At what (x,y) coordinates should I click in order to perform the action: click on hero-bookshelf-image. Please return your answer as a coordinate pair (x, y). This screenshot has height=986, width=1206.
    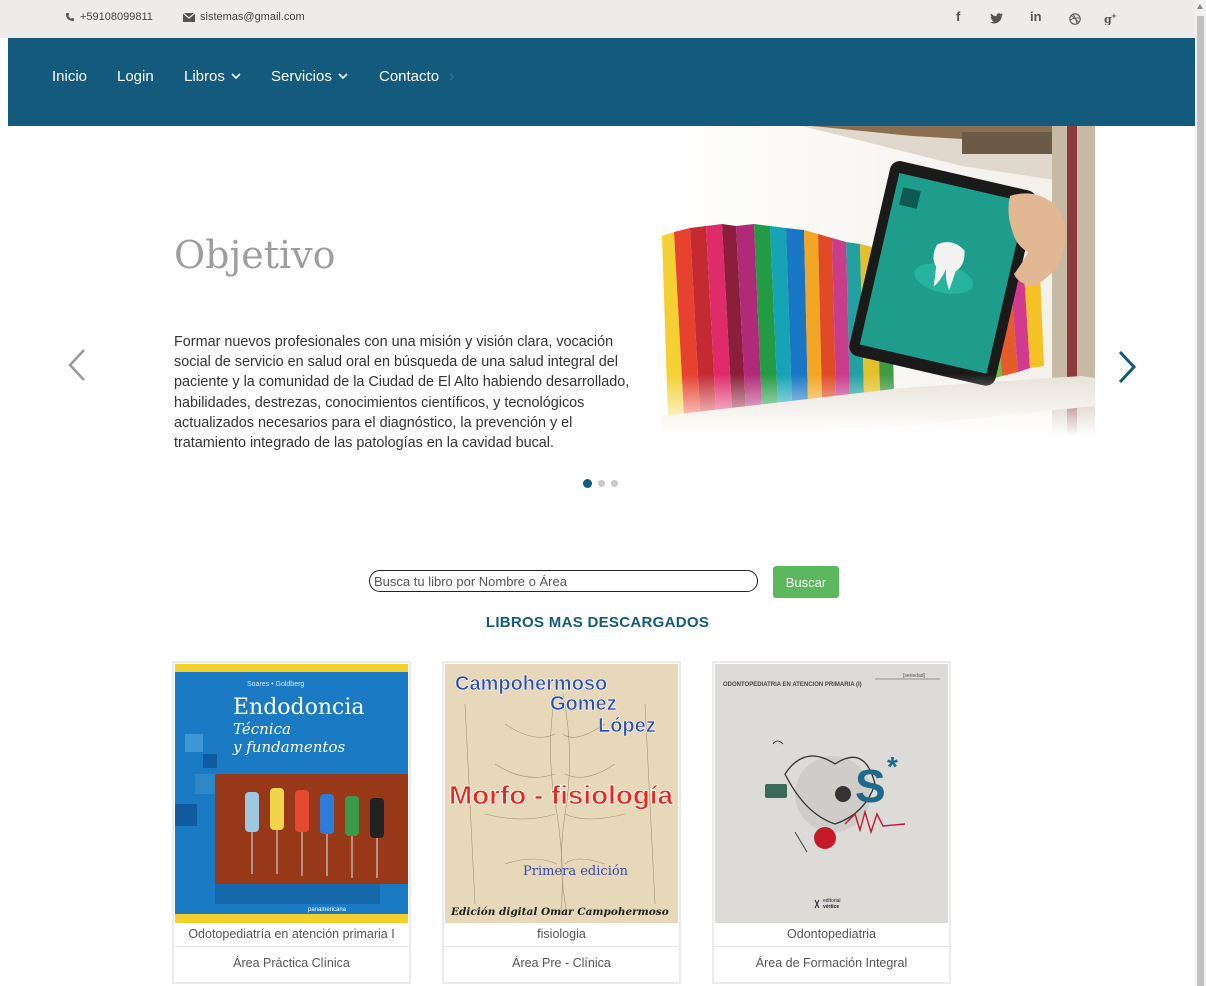
    Looking at the image, I should click on (878, 281).